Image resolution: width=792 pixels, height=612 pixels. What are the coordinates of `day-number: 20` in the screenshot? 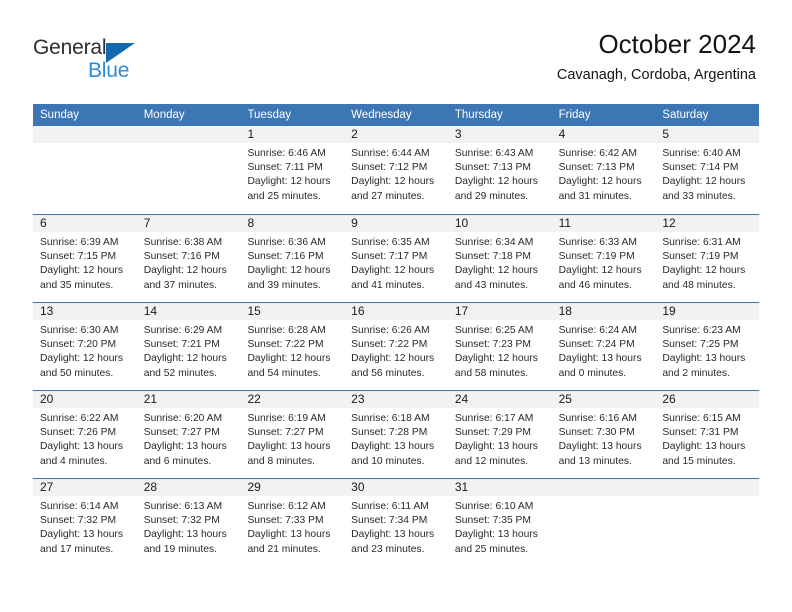 It's located at (85, 399).